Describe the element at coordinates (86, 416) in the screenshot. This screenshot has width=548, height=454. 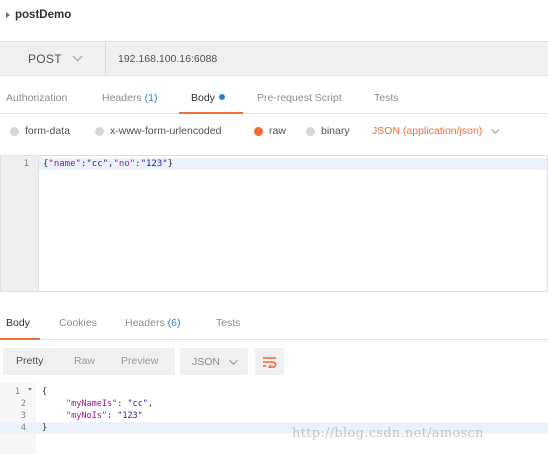
I see `json-key: "myNoIs"` at that location.